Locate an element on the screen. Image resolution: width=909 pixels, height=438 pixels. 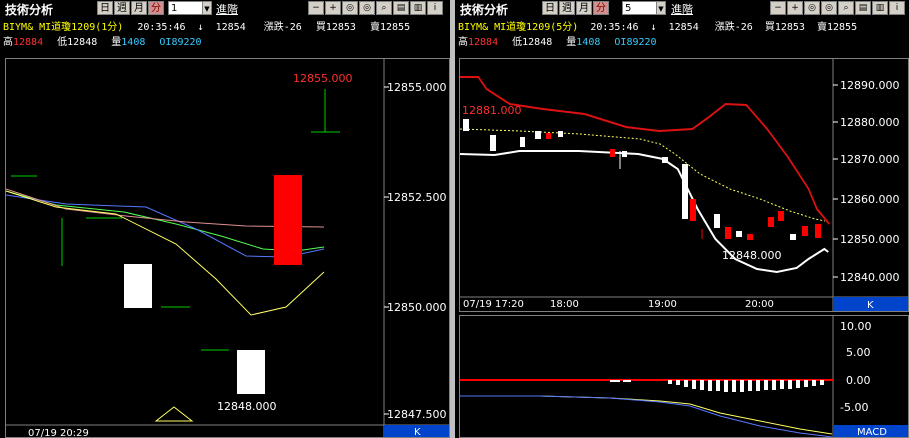
upper-band-line is located at coordinates (645, 150).